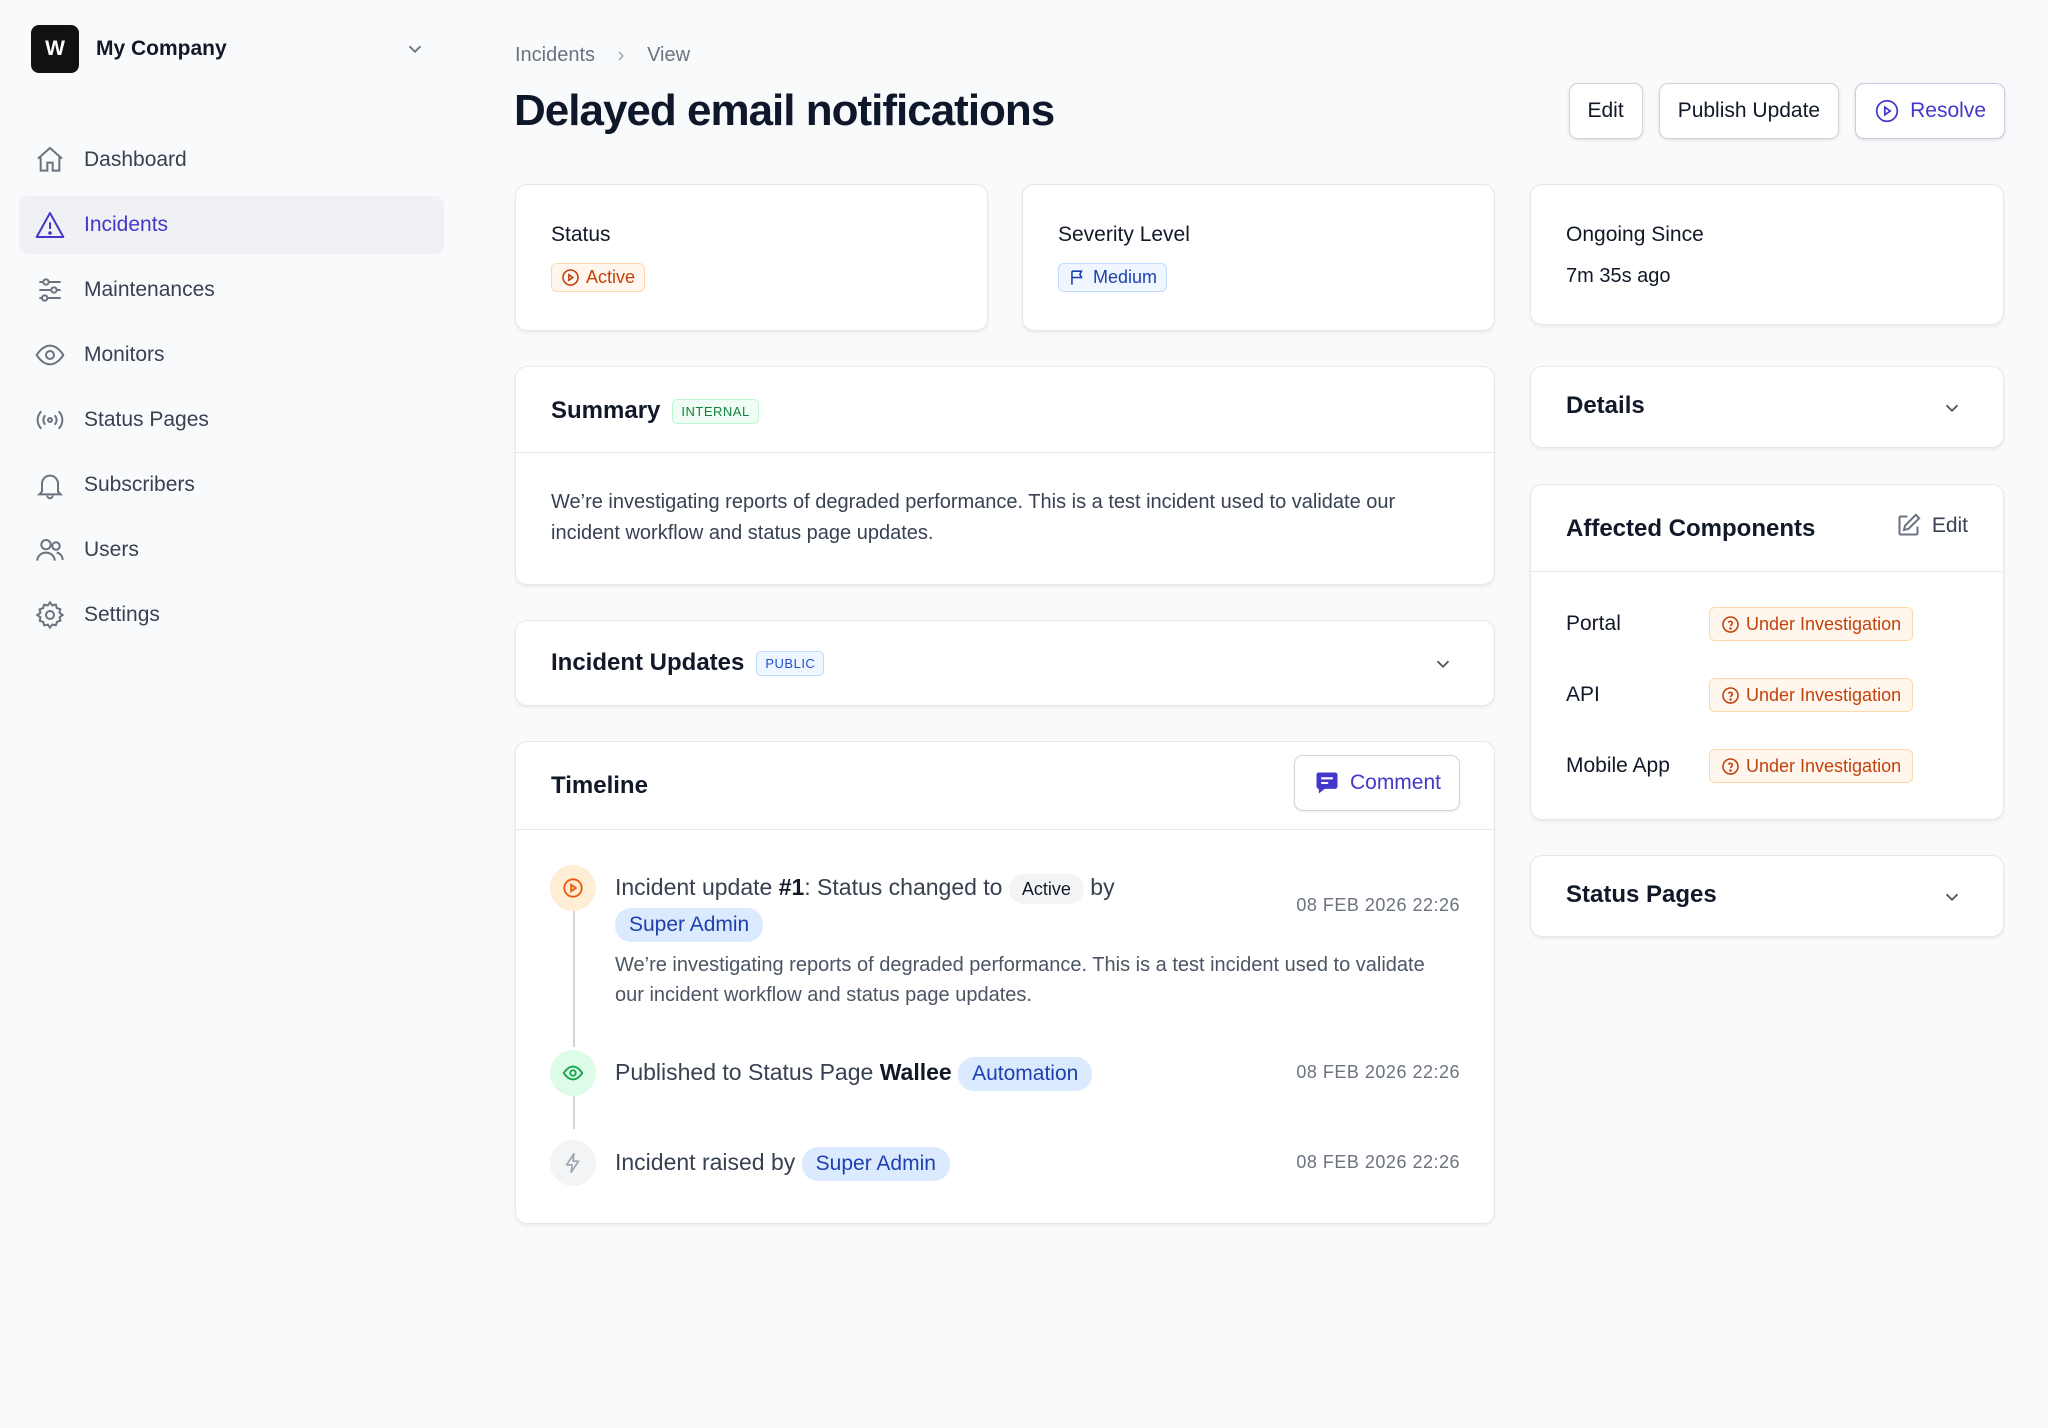 The height and width of the screenshot is (1428, 2048). What do you see at coordinates (1327, 783) in the screenshot?
I see `chat-icon` at bounding box center [1327, 783].